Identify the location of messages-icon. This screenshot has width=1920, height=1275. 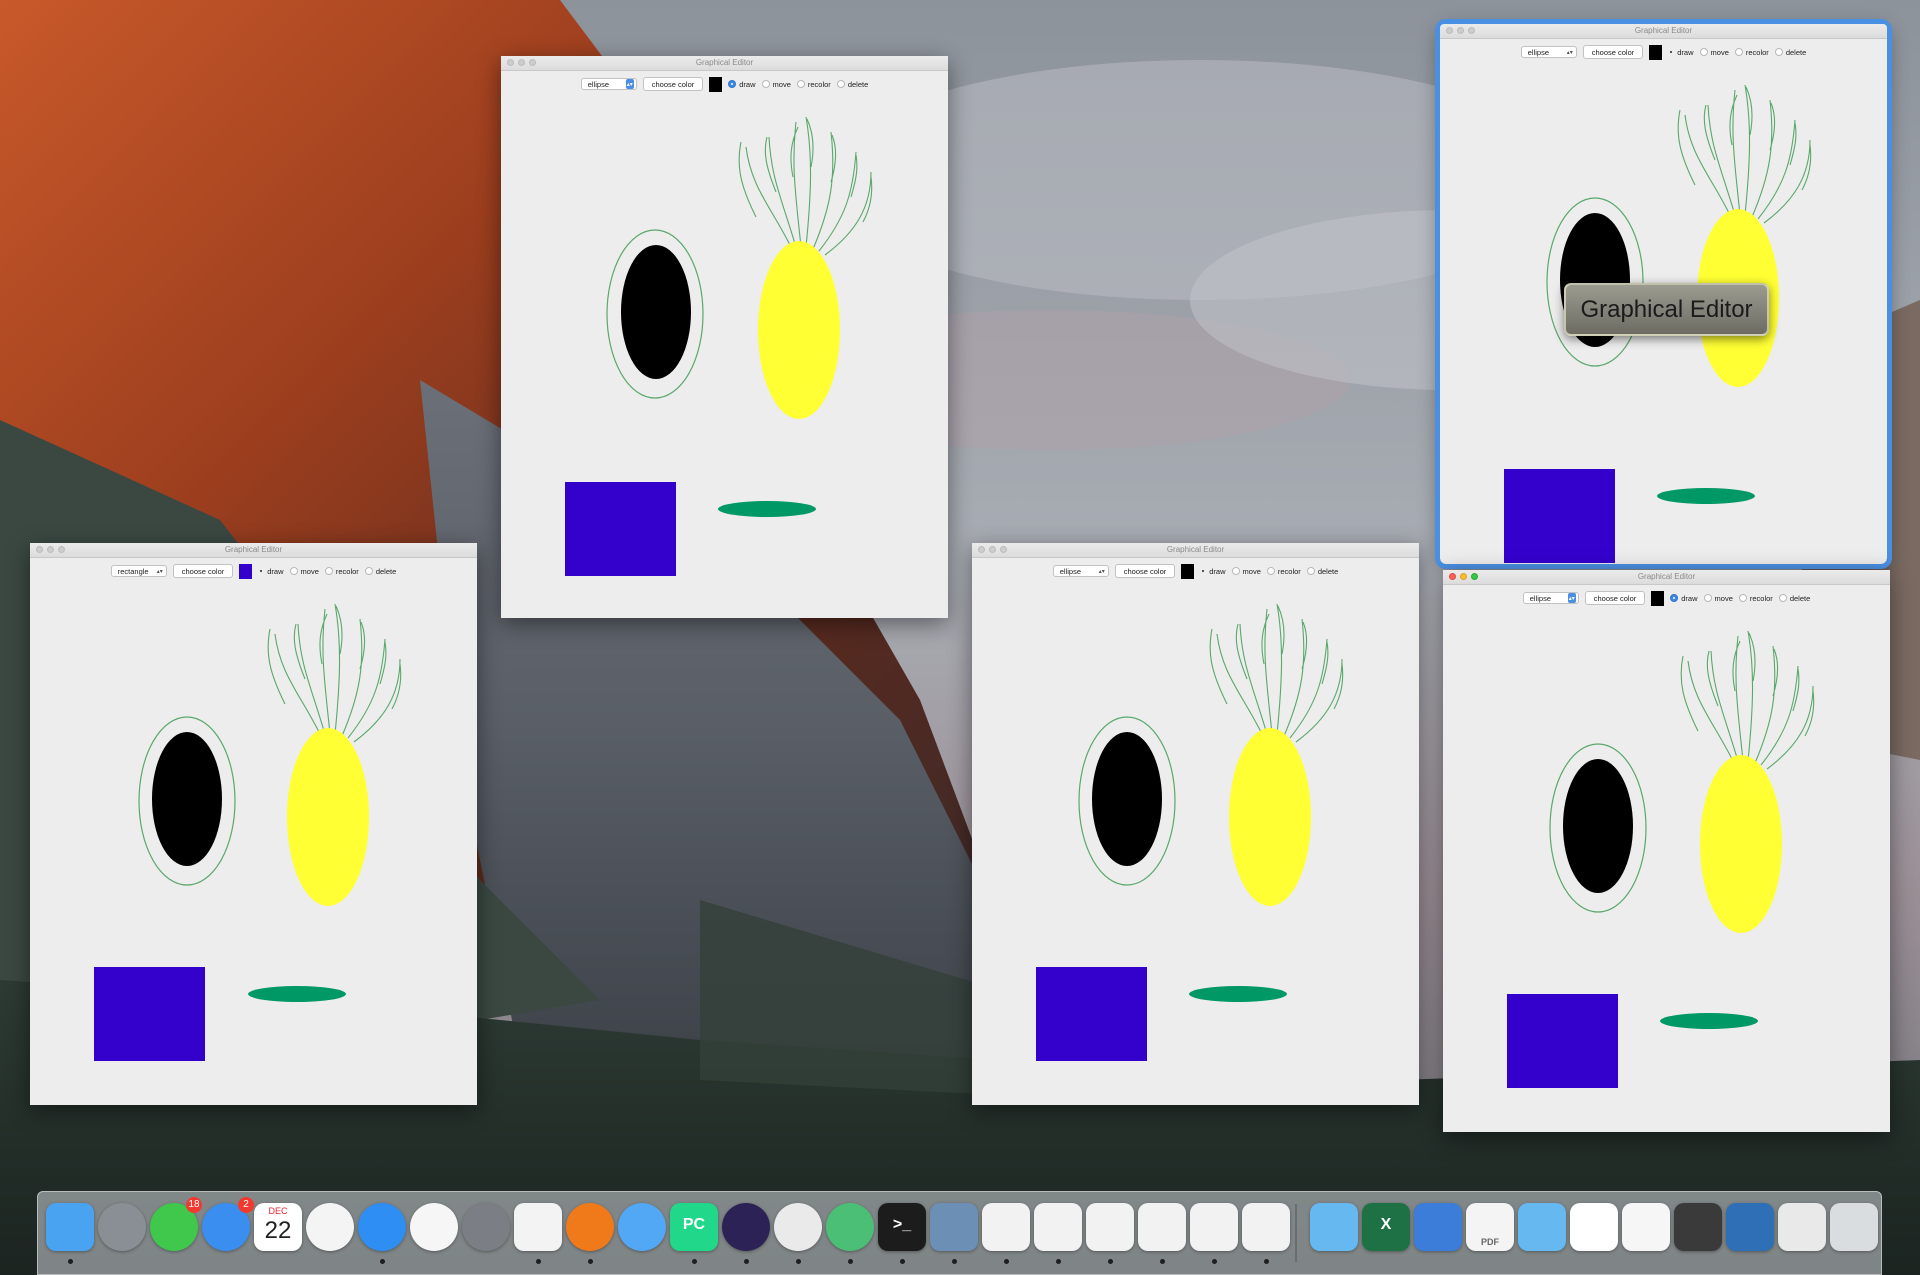
(642, 1229).